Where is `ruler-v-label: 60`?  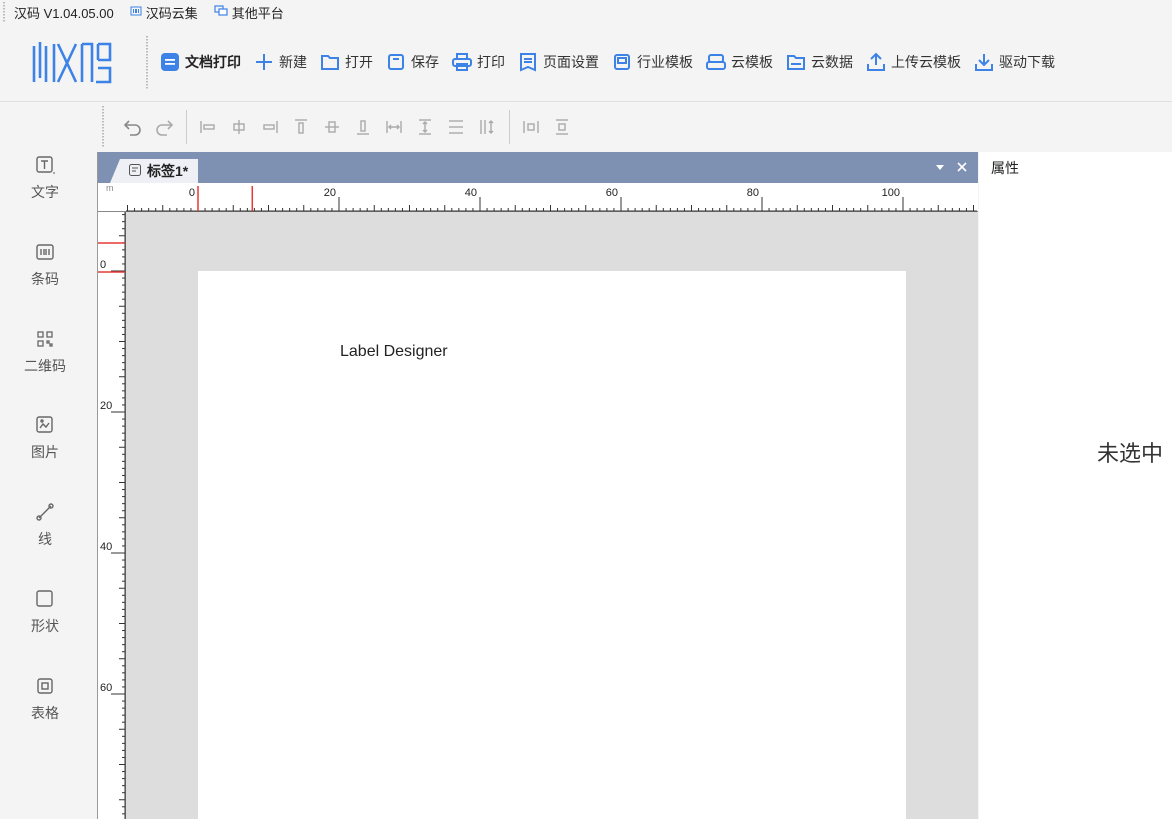 ruler-v-label: 60 is located at coordinates (106, 688).